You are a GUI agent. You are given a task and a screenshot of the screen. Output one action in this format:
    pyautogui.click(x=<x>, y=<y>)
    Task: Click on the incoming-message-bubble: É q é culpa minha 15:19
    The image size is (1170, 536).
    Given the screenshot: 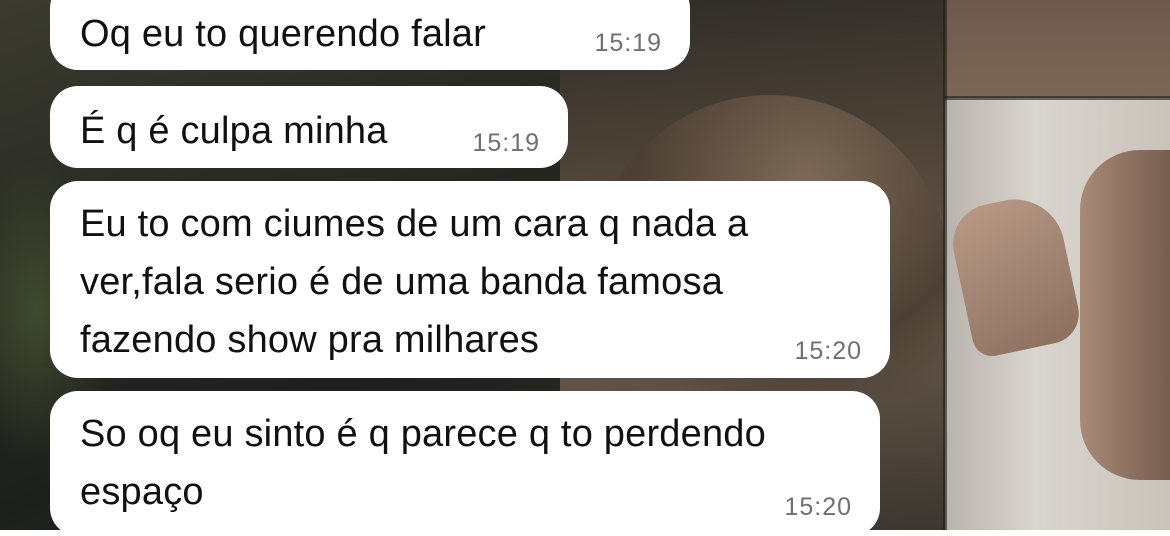 What is the action you would take?
    pyautogui.click(x=309, y=127)
    